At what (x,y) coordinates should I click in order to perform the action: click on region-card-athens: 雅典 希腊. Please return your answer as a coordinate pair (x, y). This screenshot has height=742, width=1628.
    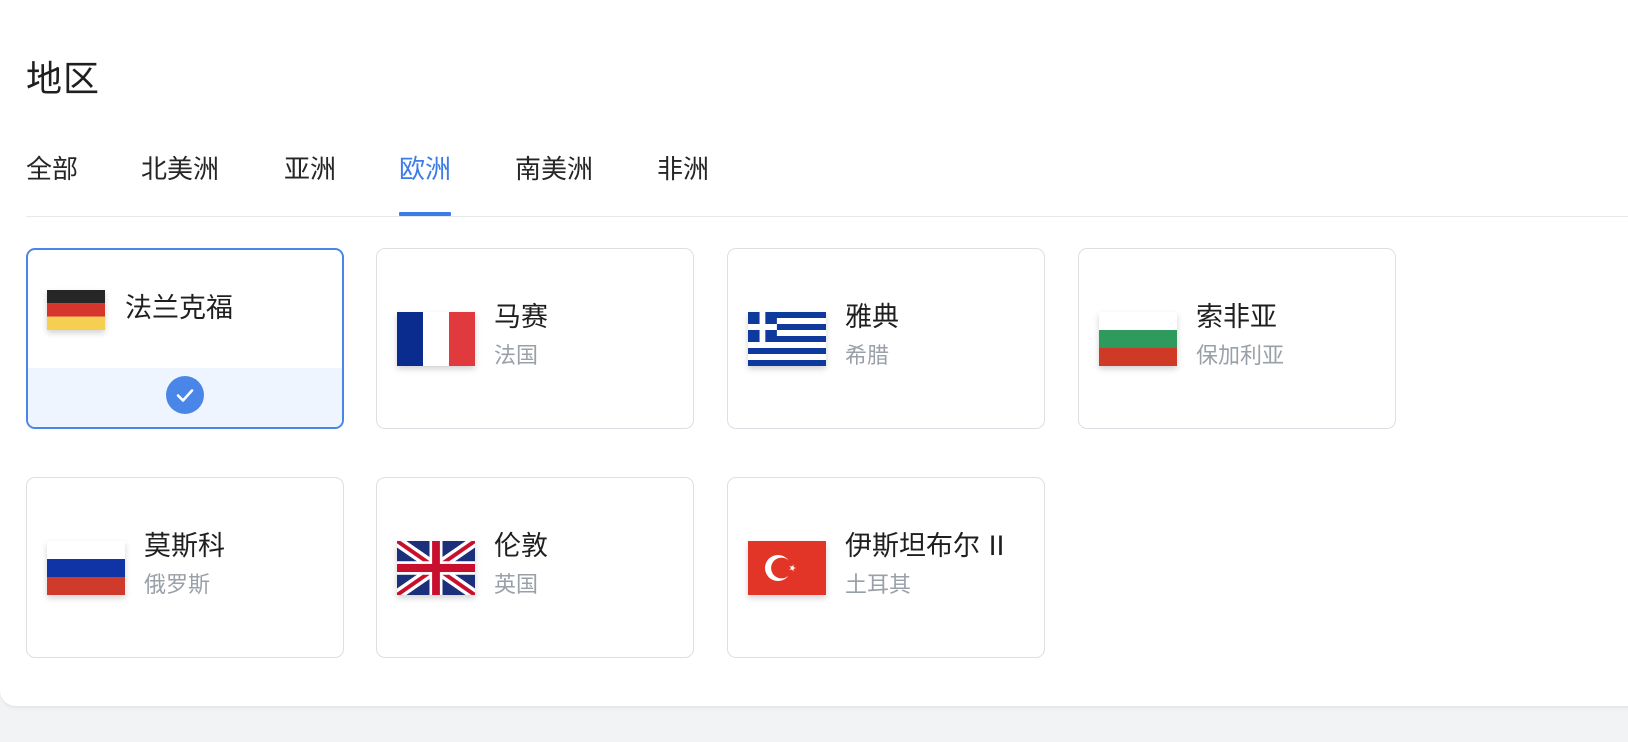
    Looking at the image, I should click on (886, 338).